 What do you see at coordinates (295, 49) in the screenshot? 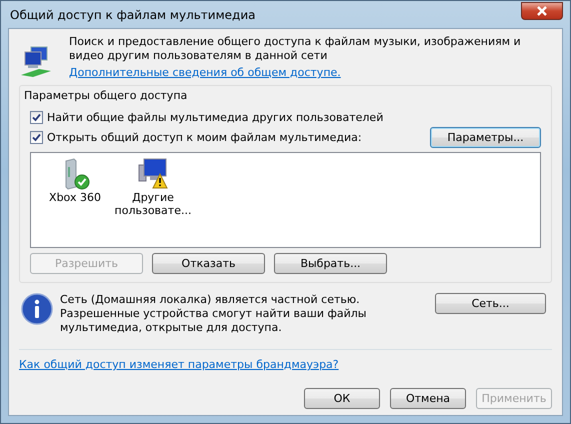
I see `description-text: Поиск и предоставление общего доступа к файлам музыки, изображениям и видео другим пользователям в данной сети` at bounding box center [295, 49].